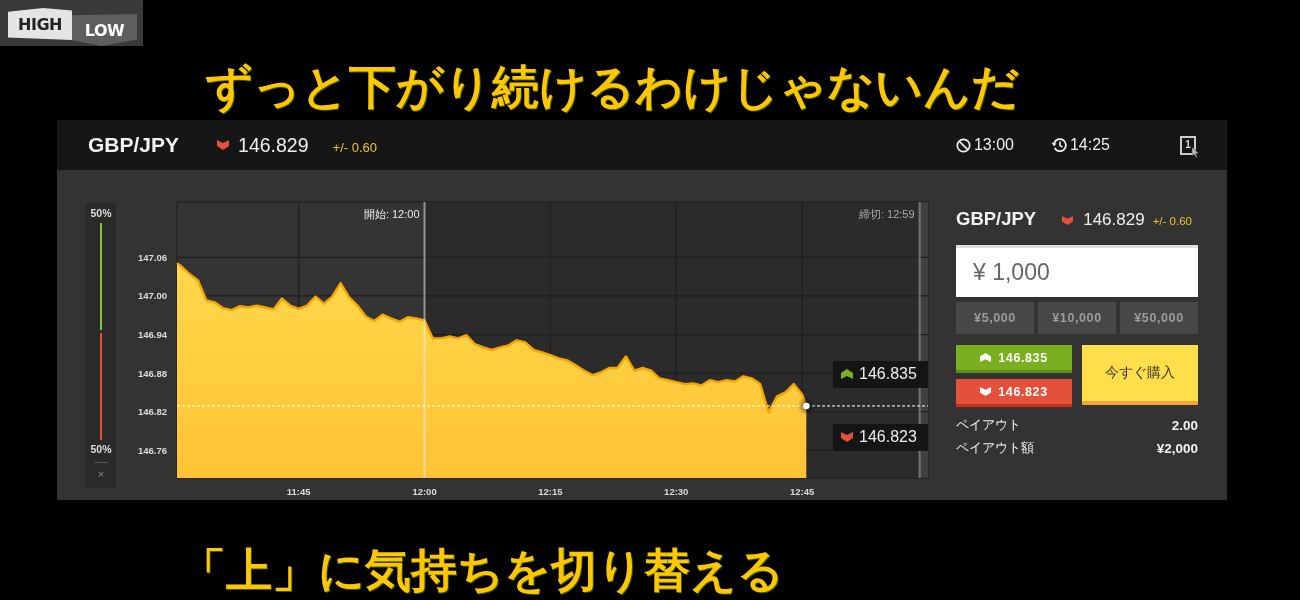  What do you see at coordinates (1177, 449) in the screenshot?
I see `payout-value: ¥2,000` at bounding box center [1177, 449].